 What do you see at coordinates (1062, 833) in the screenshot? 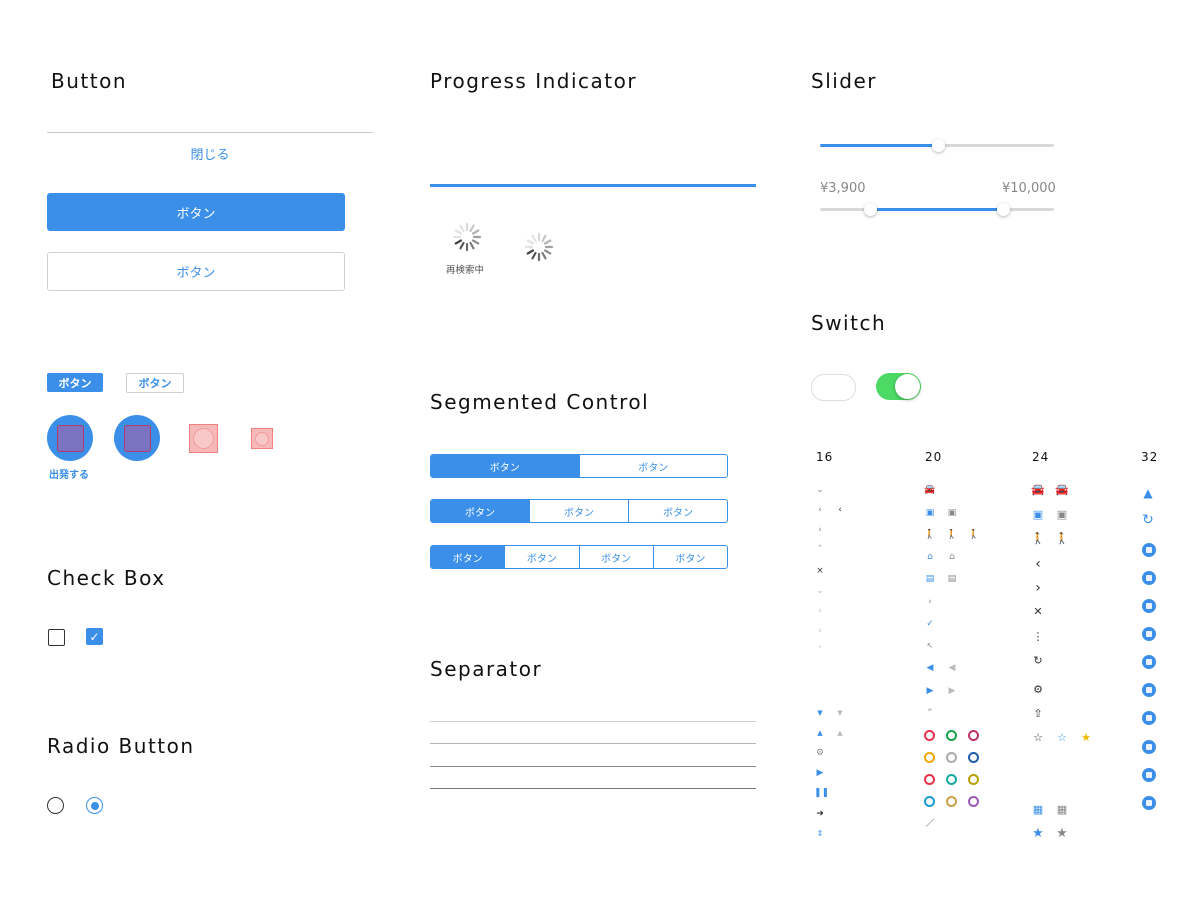
I see `star-filled-gray-icon: ★` at bounding box center [1062, 833].